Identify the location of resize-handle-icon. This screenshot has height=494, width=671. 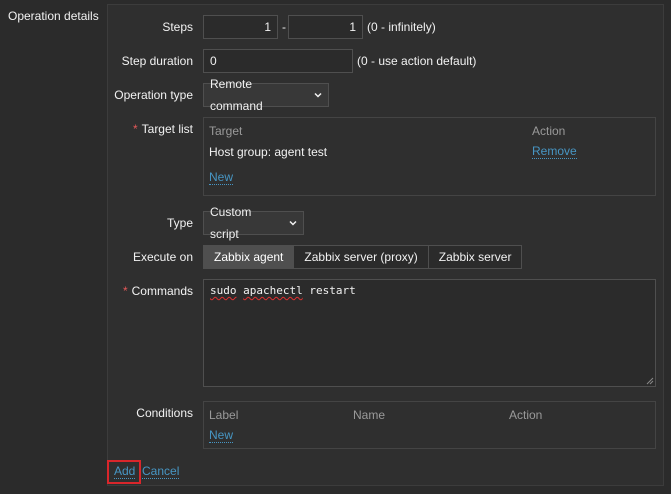
(649, 380).